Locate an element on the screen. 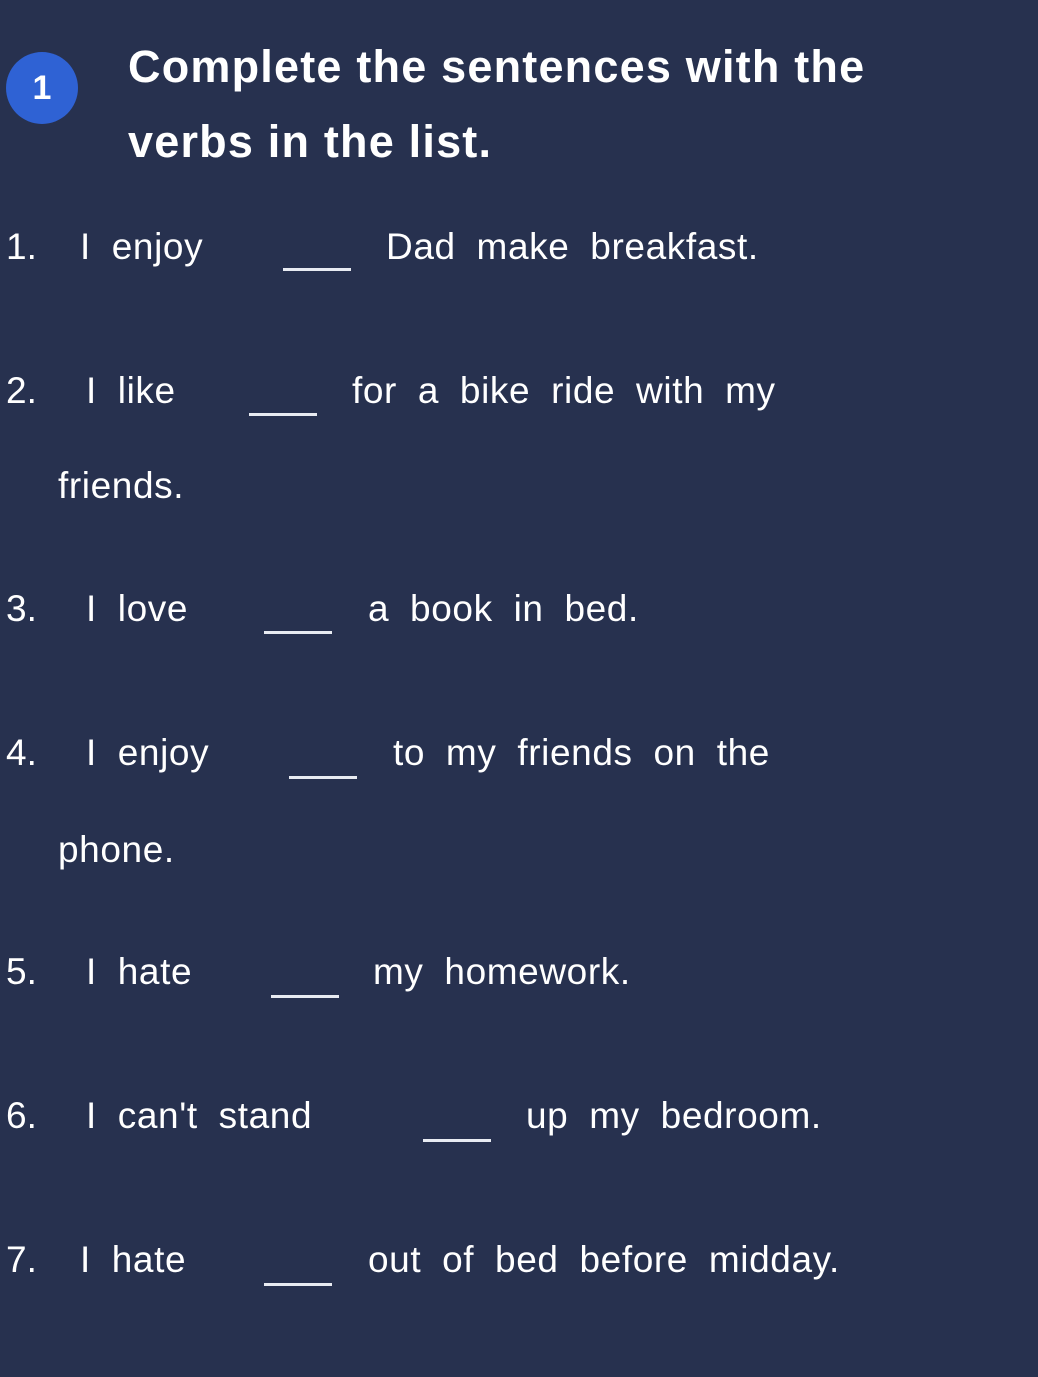 This screenshot has width=1038, height=1377. exercise-number: 1 is located at coordinates (42, 88).